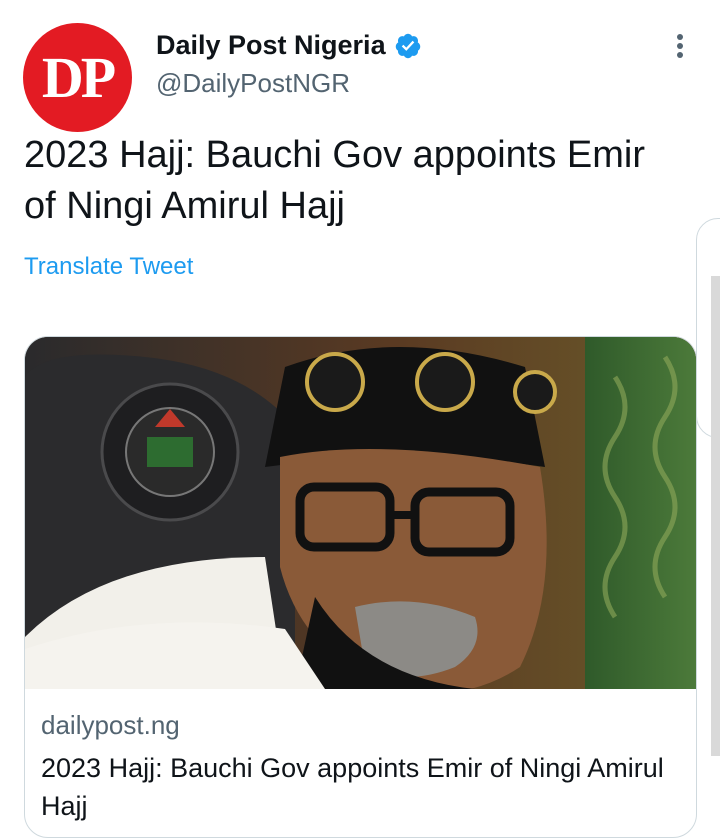 This screenshot has width=720, height=838. I want to click on scrollbar, so click(715, 516).